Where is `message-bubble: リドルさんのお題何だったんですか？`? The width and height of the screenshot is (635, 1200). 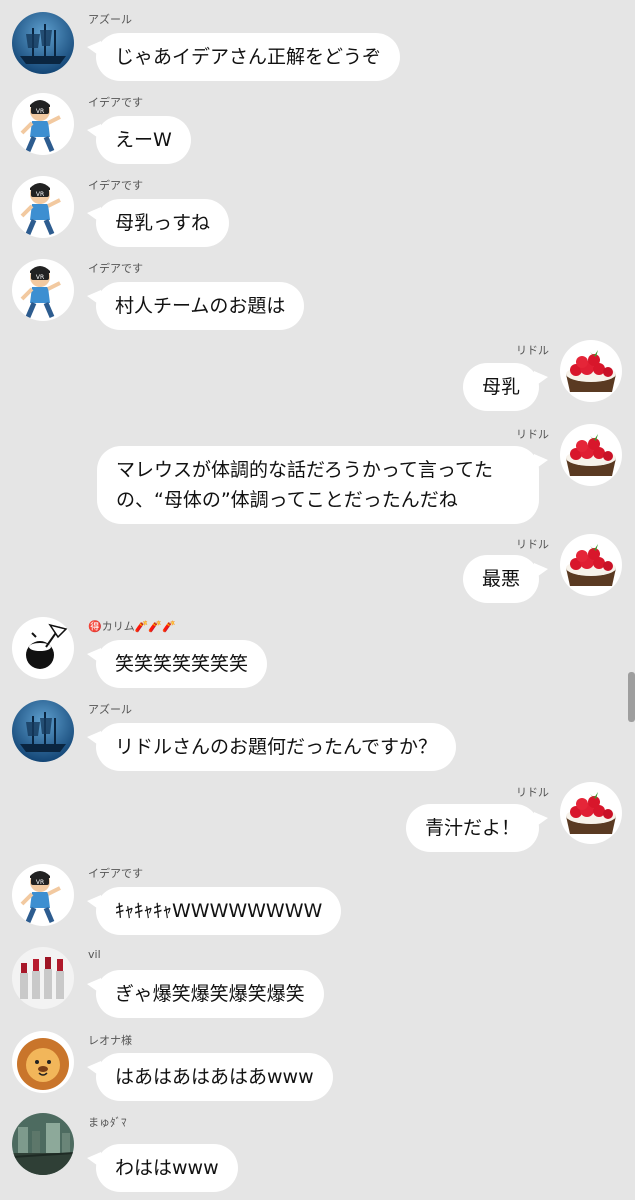 message-bubble: リドルさんのお題何だったんですか？ is located at coordinates (271, 747).